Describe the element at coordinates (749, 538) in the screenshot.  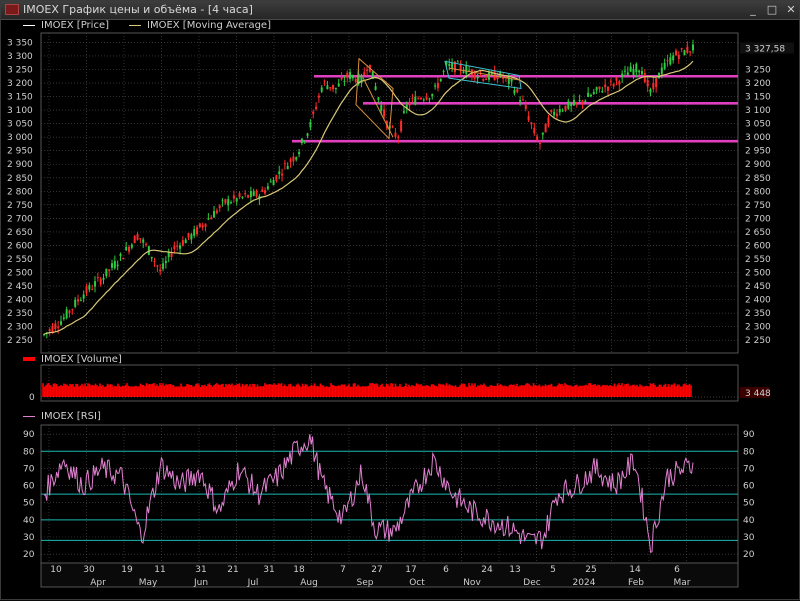
I see `rsi-ytick-right: 30` at that location.